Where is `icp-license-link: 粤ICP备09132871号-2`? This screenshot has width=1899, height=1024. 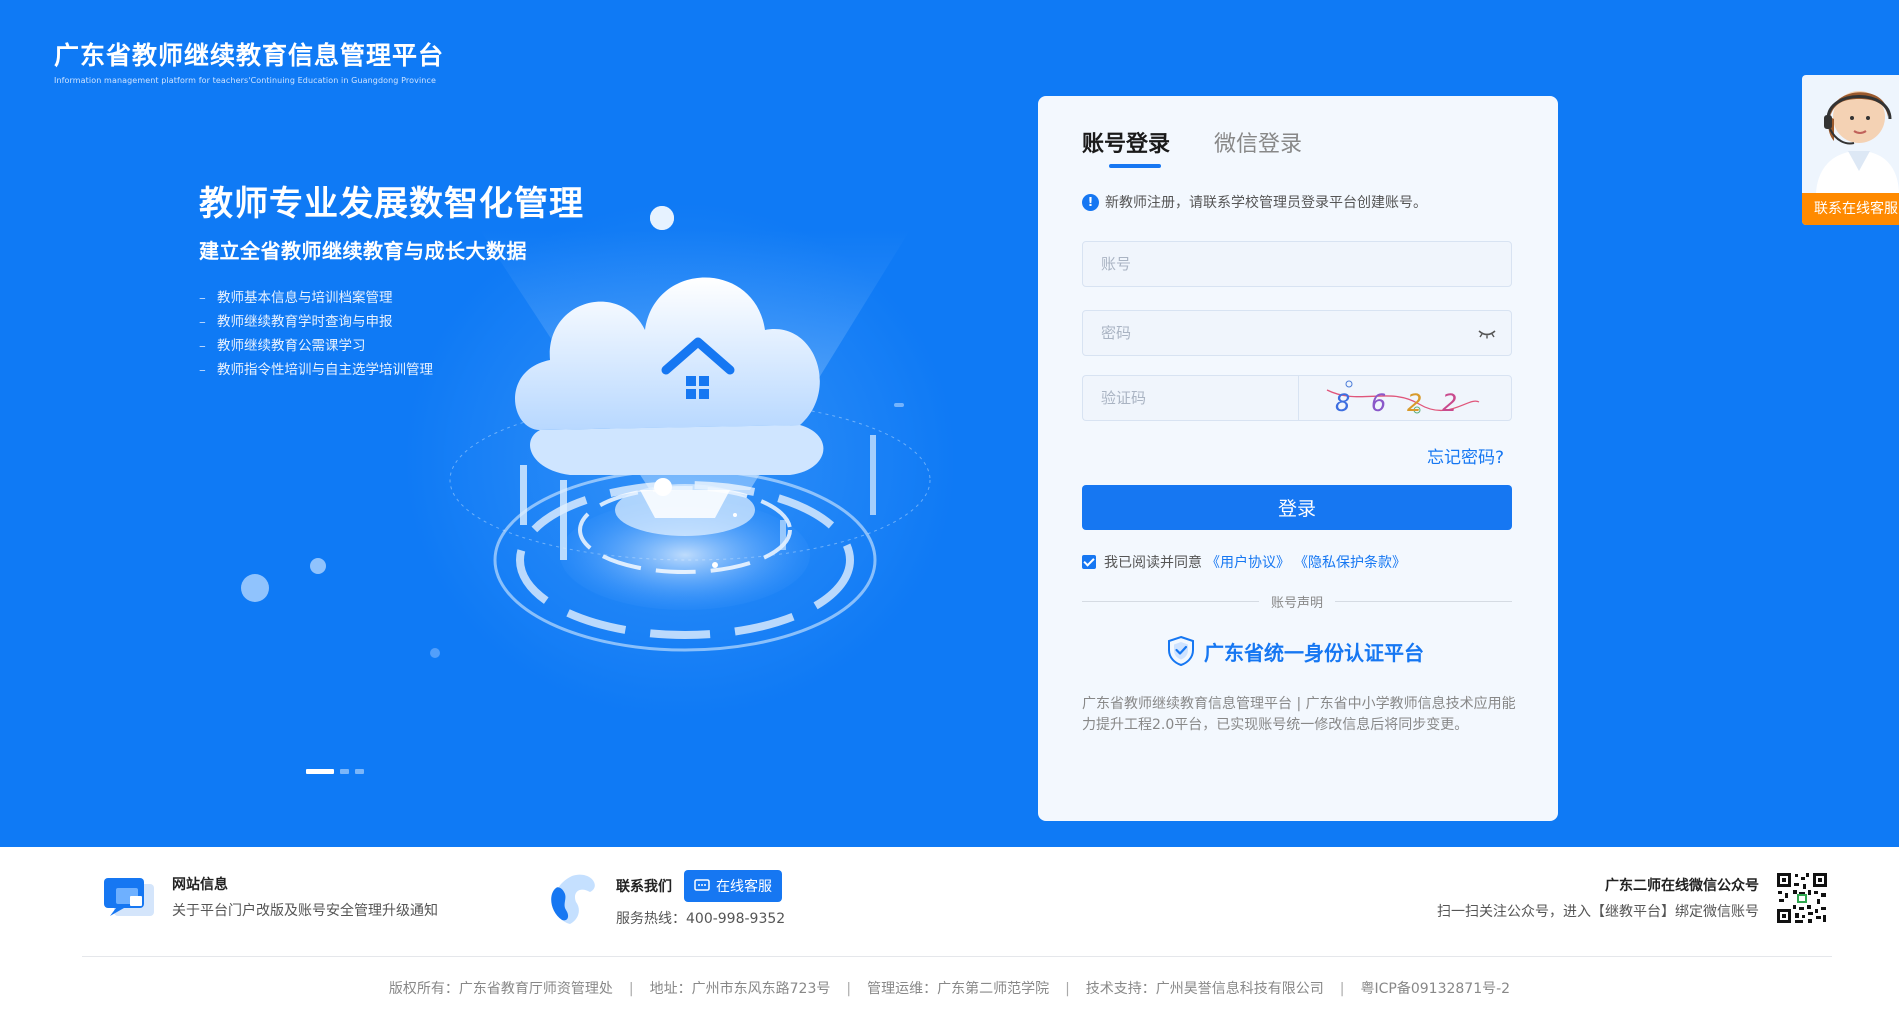 icp-license-link: 粤ICP备09132871号-2 is located at coordinates (1436, 989).